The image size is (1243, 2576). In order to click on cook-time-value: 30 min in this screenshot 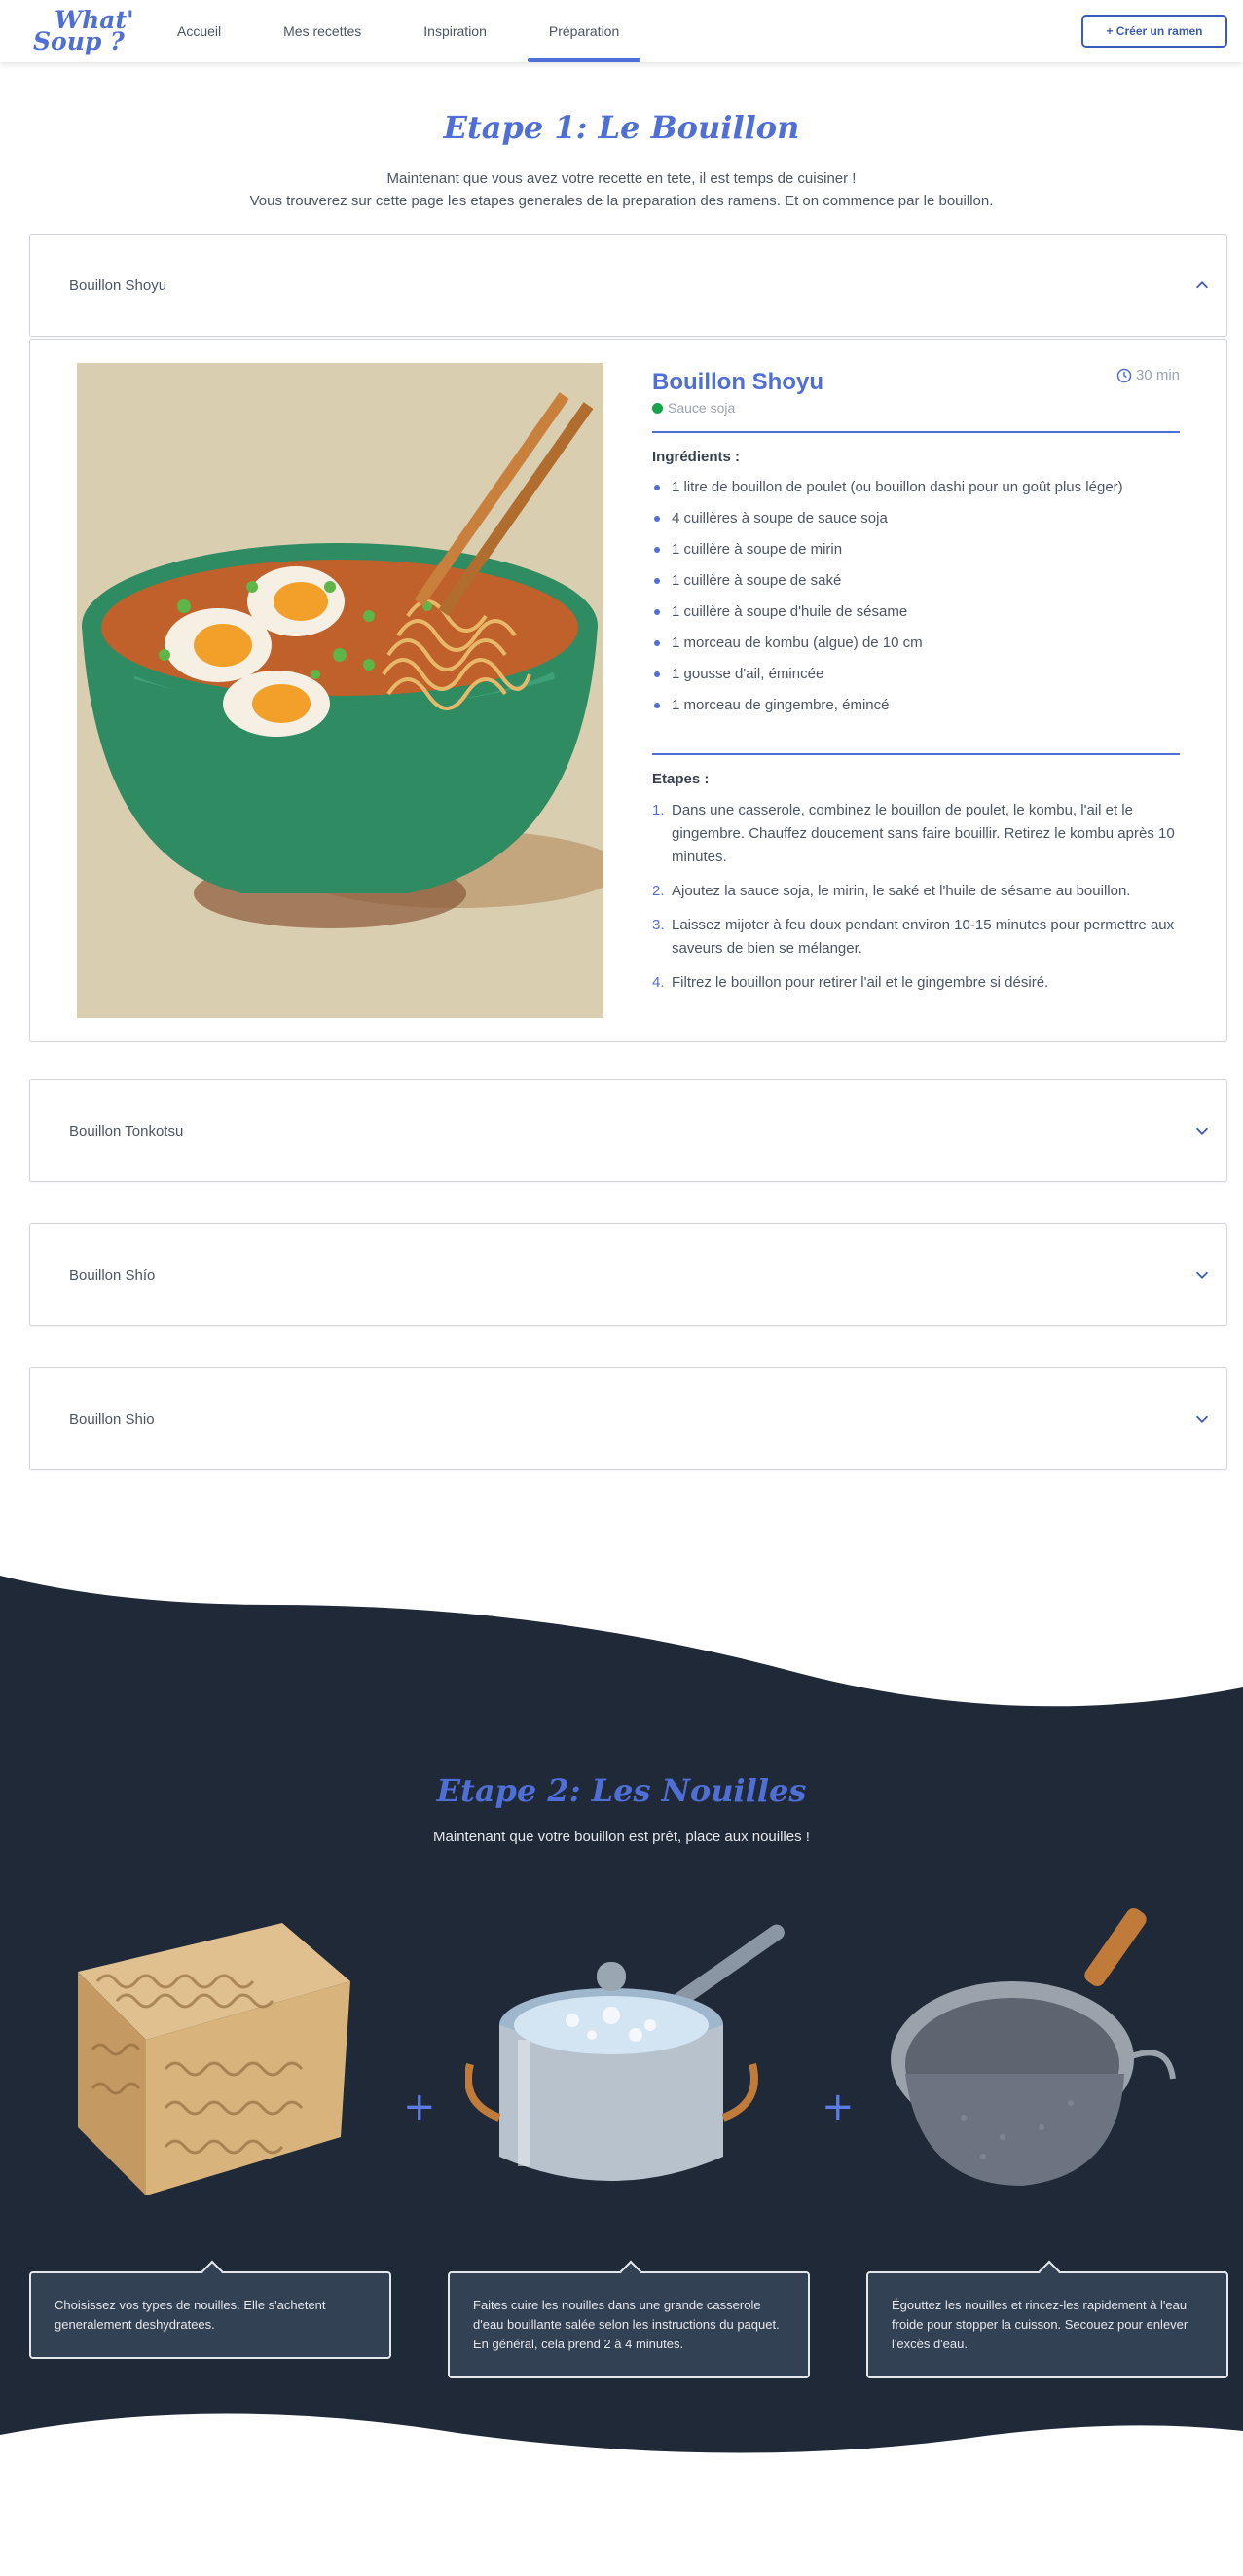, I will do `click(1157, 375)`.